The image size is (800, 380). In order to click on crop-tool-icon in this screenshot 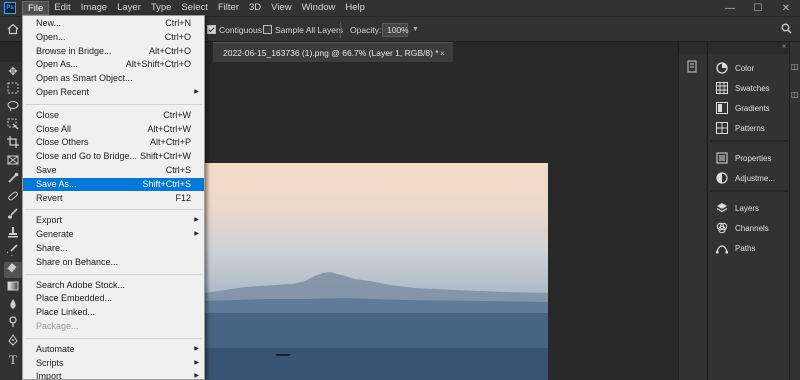, I will do `click(13, 144)`.